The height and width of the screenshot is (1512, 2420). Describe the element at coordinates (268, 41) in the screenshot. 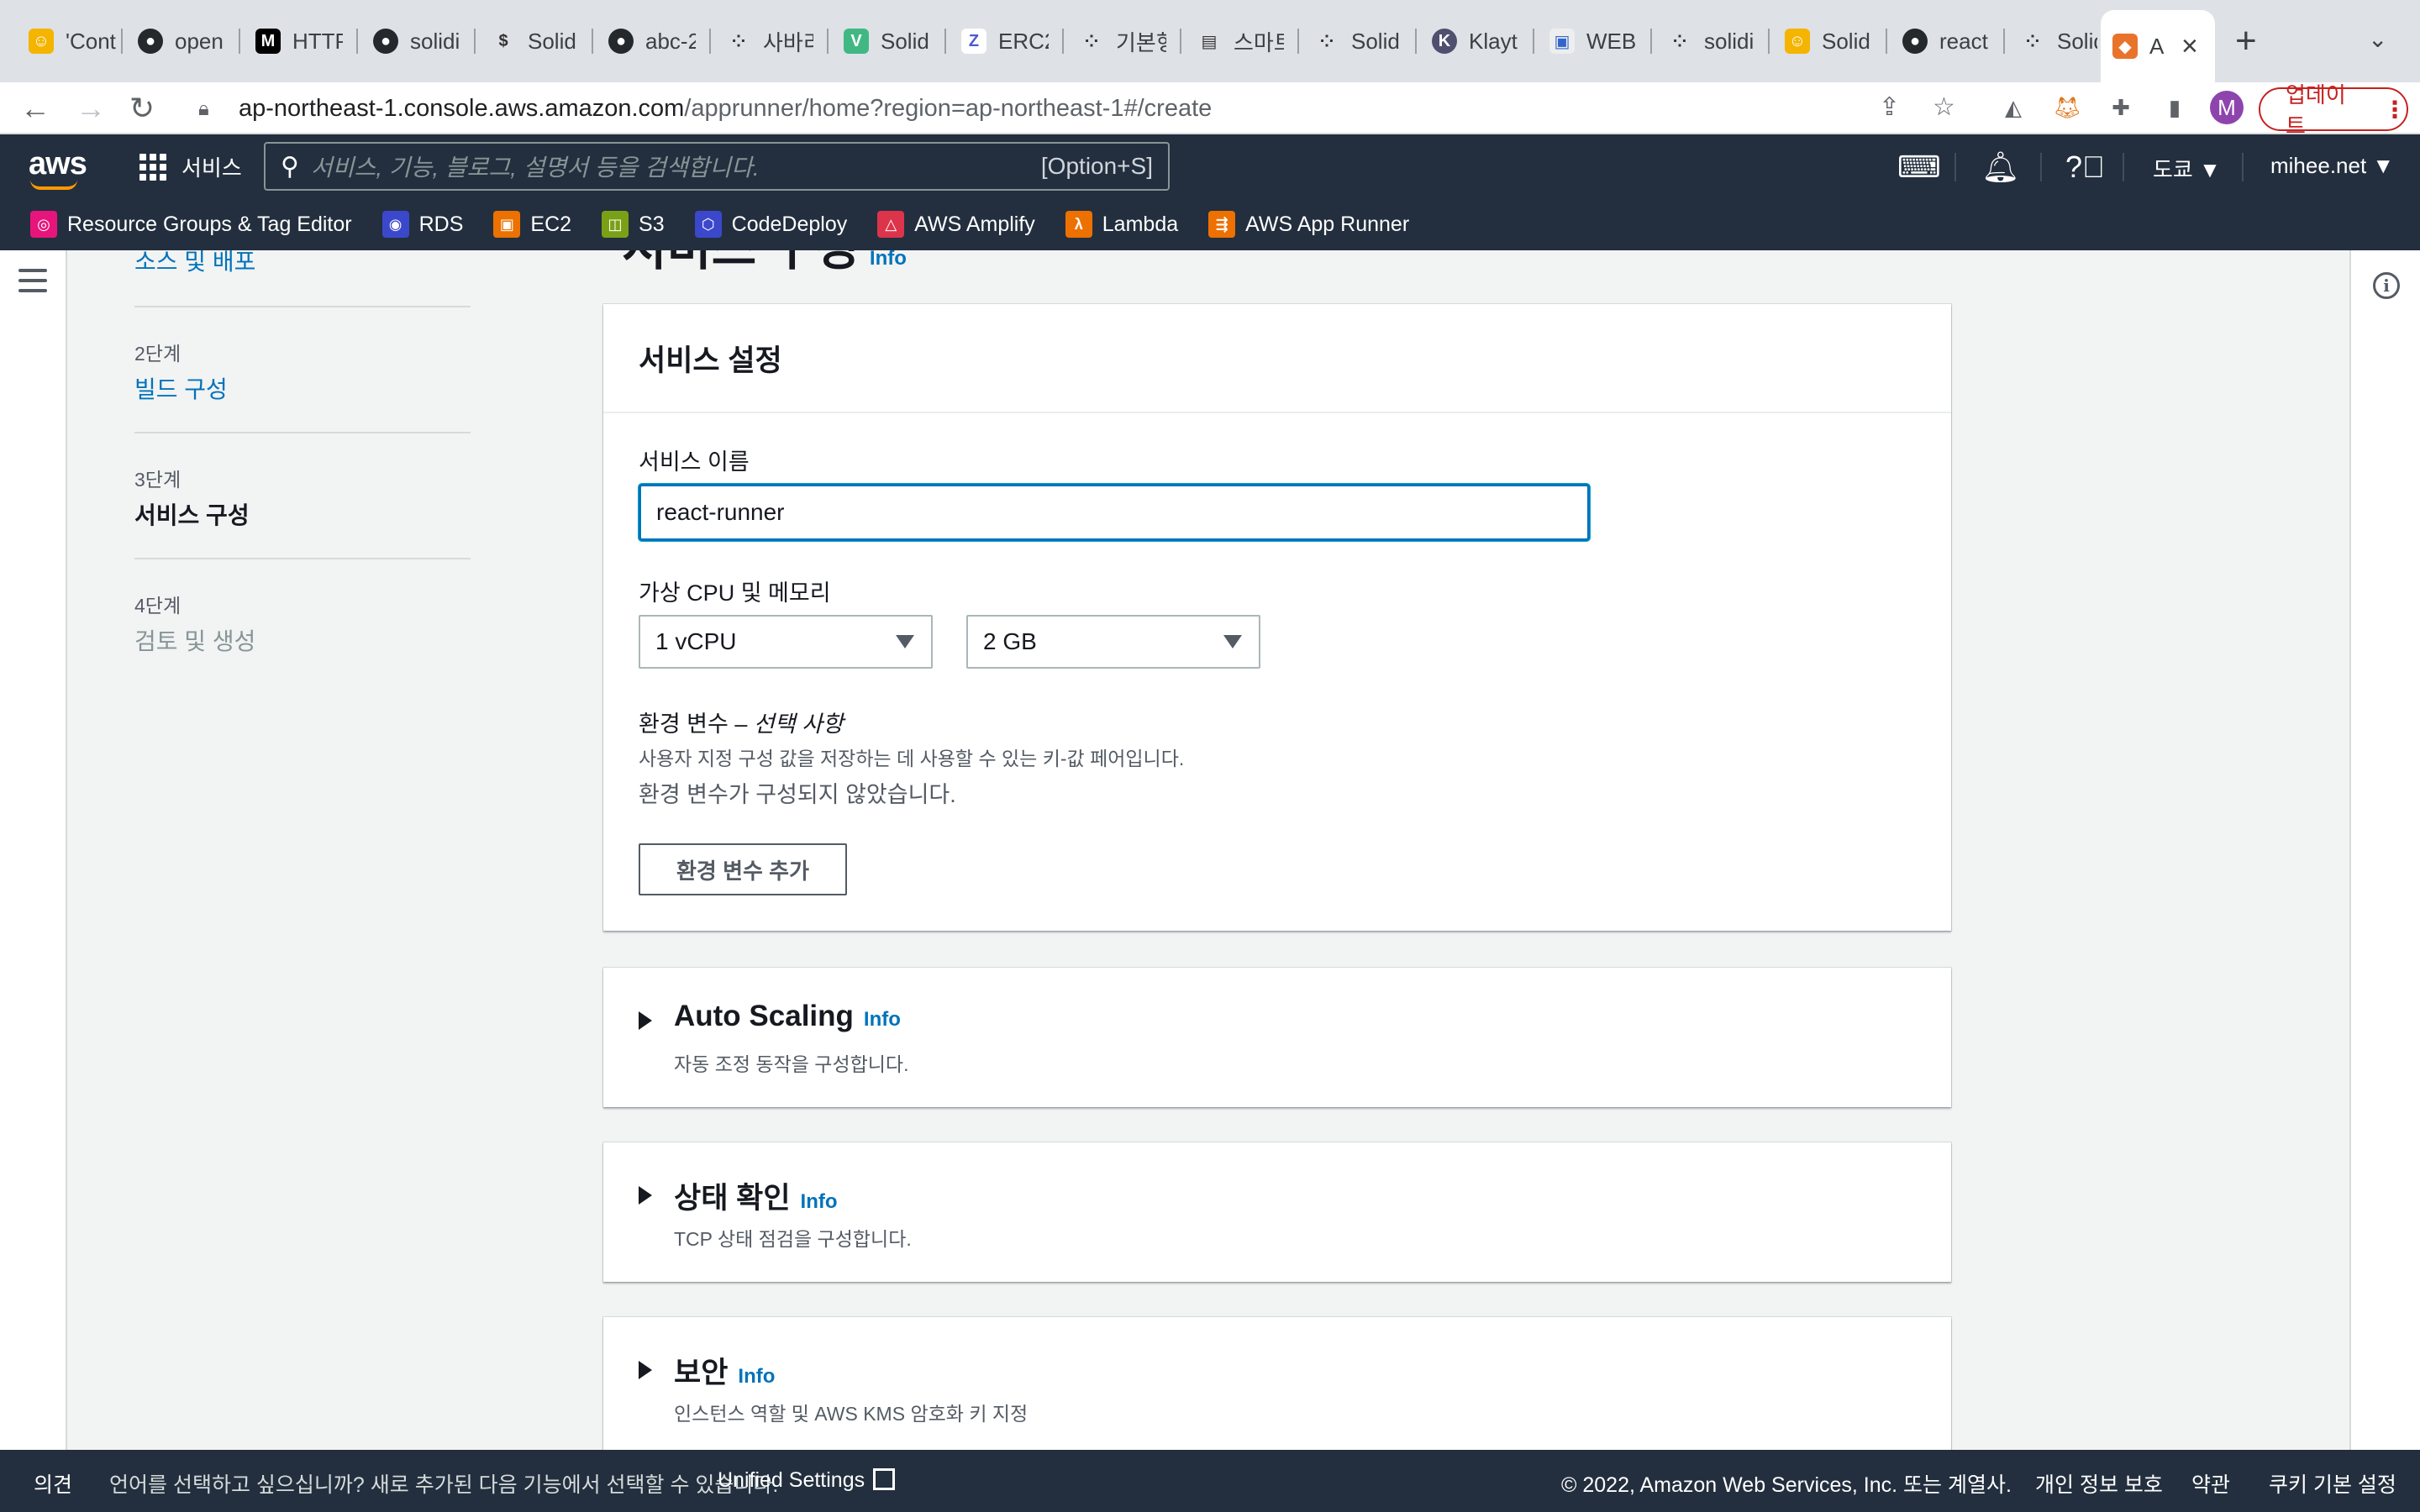

I see `m-logo-icon: M` at that location.